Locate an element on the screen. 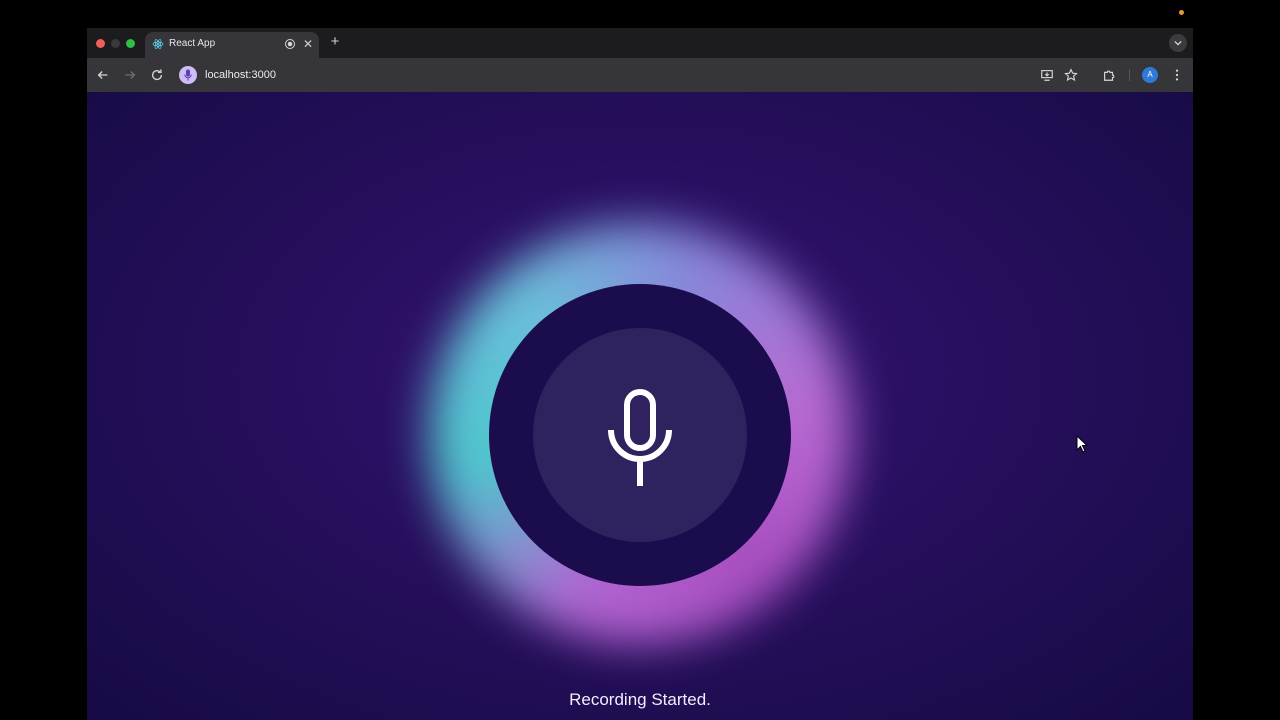  tab-title: React App is located at coordinates (192, 43).